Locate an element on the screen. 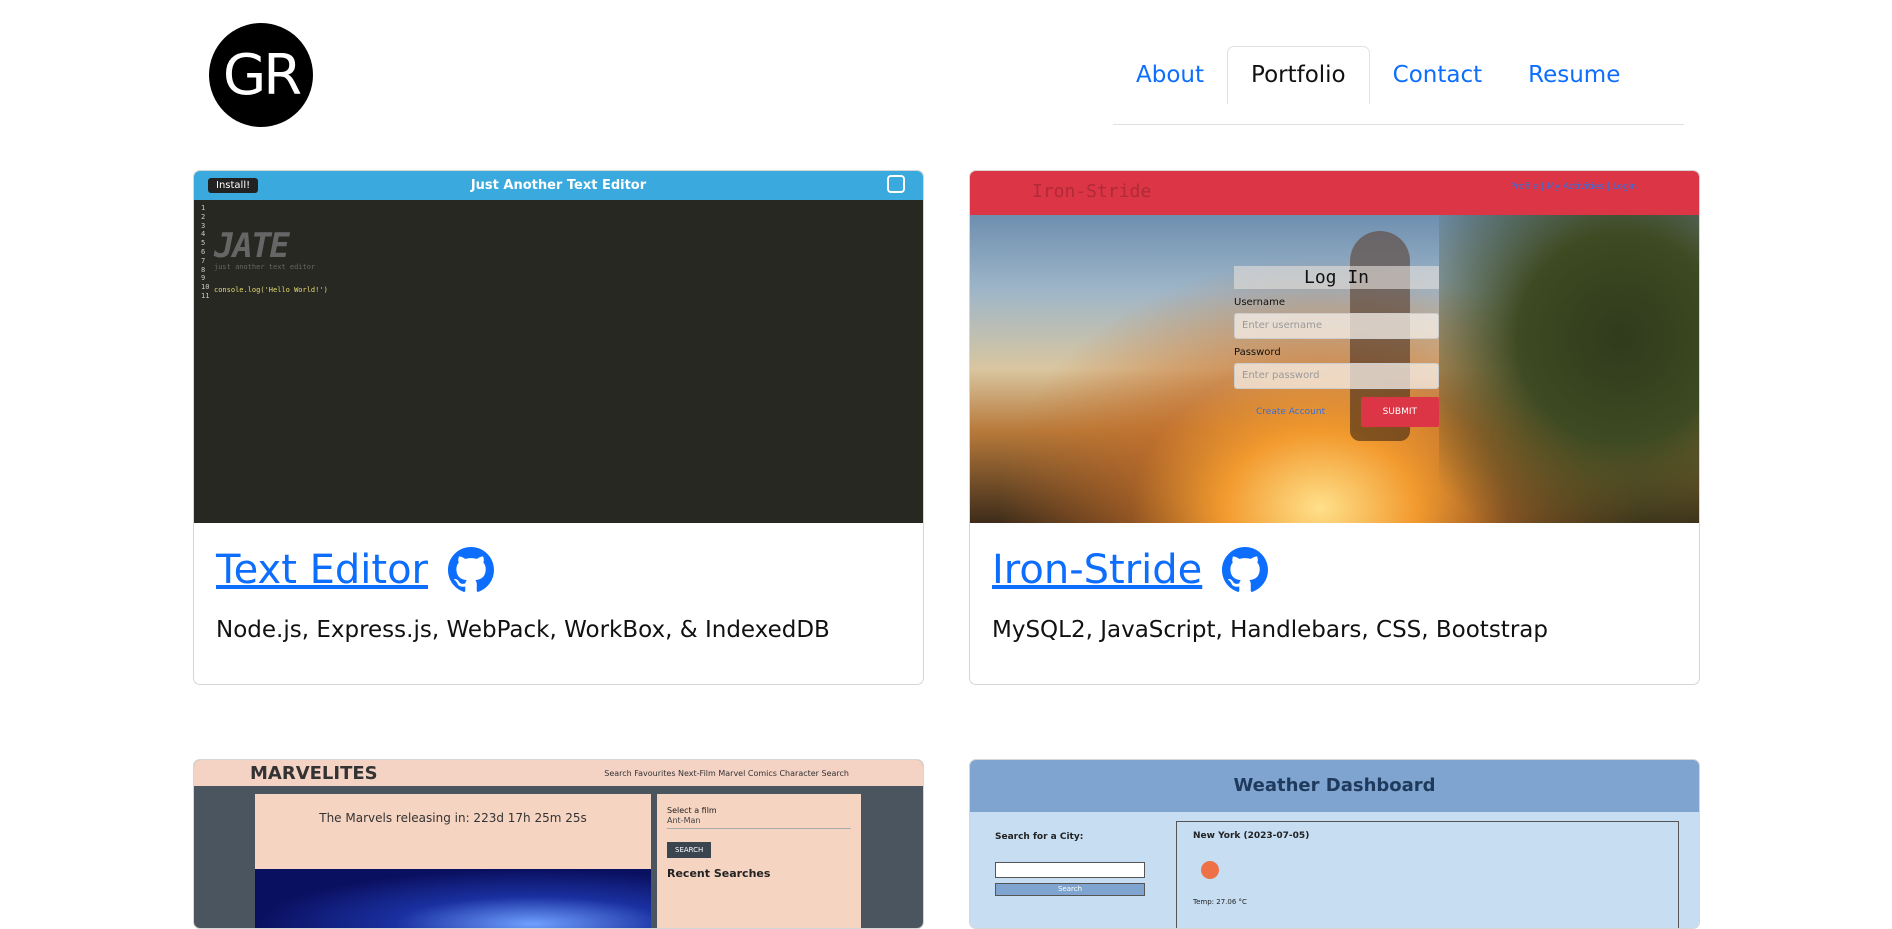 Image resolution: width=1892 pixels, height=929 pixels. weather-title: Weather Dashboard is located at coordinates (1334, 785).